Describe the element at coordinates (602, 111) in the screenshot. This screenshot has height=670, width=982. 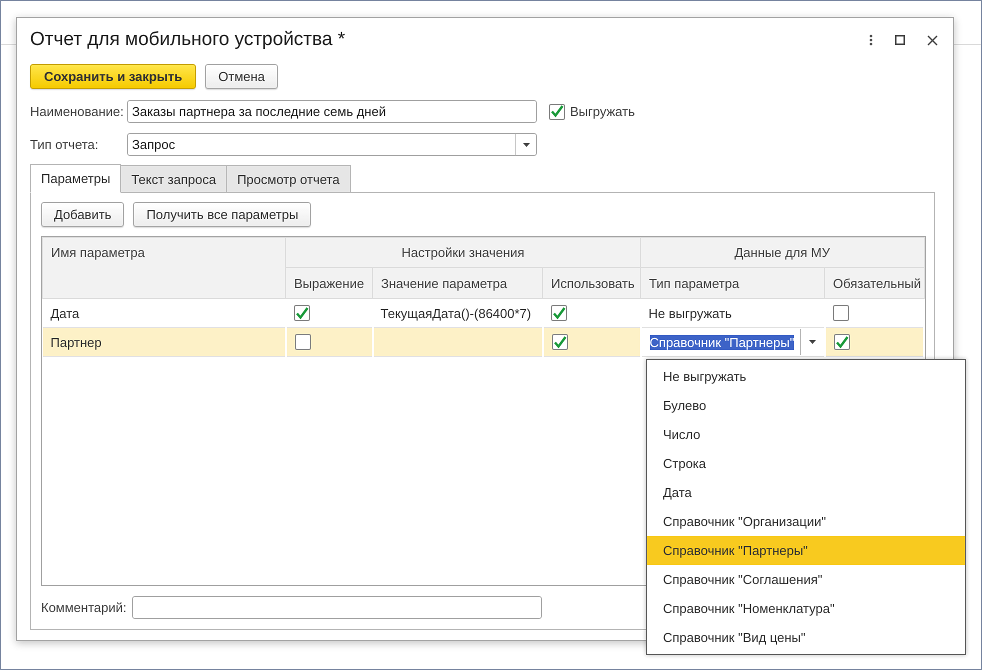
I see `checkbox-label: Выгружать` at that location.